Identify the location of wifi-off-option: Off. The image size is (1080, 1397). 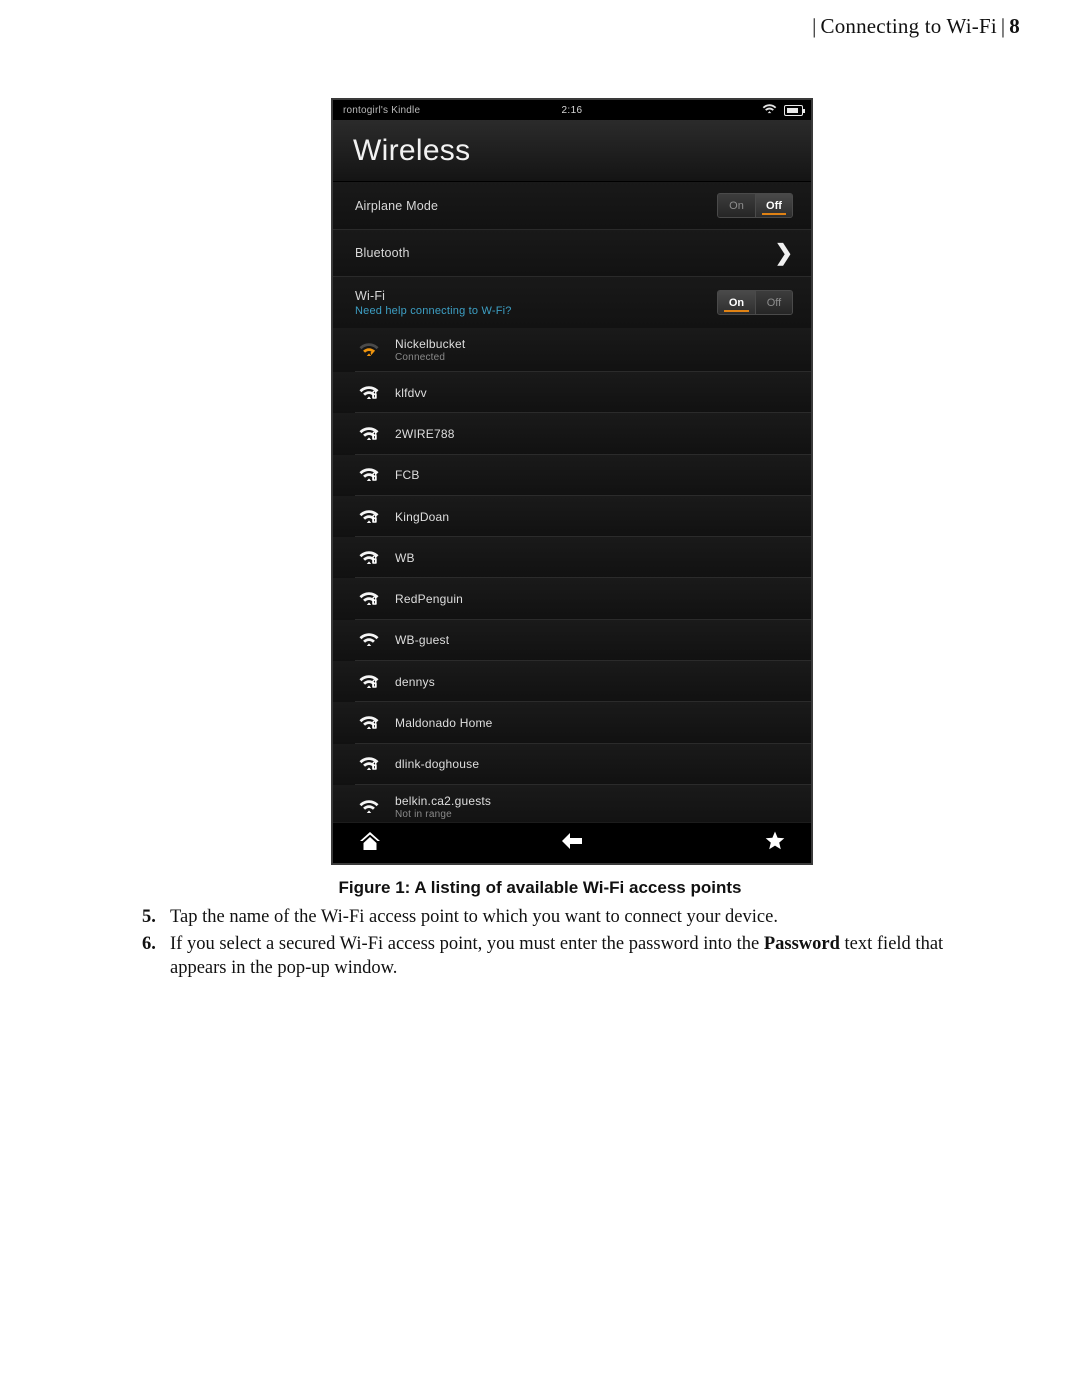
(773, 302).